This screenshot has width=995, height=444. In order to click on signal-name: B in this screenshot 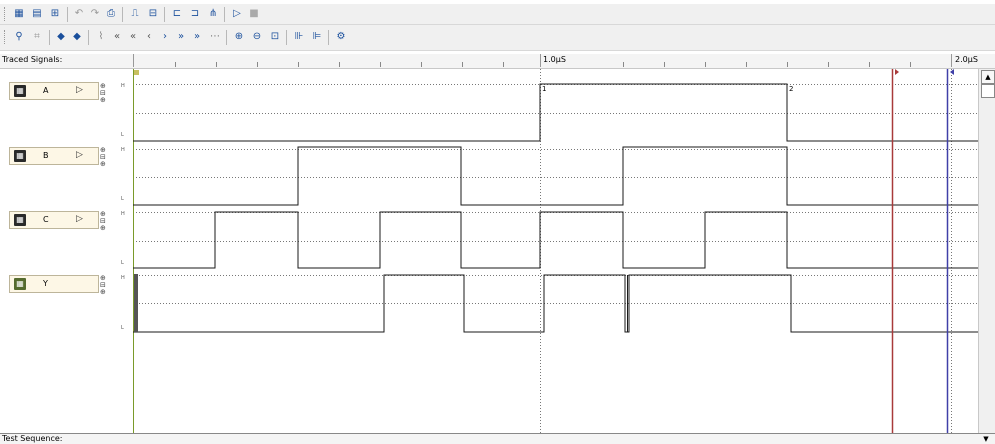, I will do `click(46, 155)`.